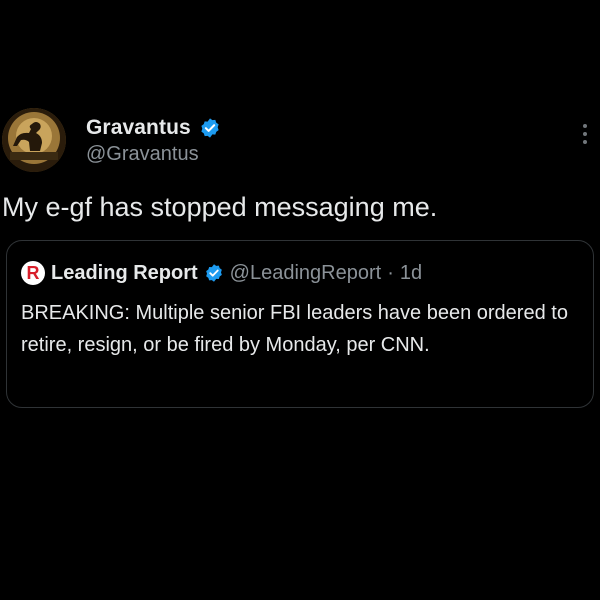  I want to click on quoted-display-name: Leading Report, so click(124, 272).